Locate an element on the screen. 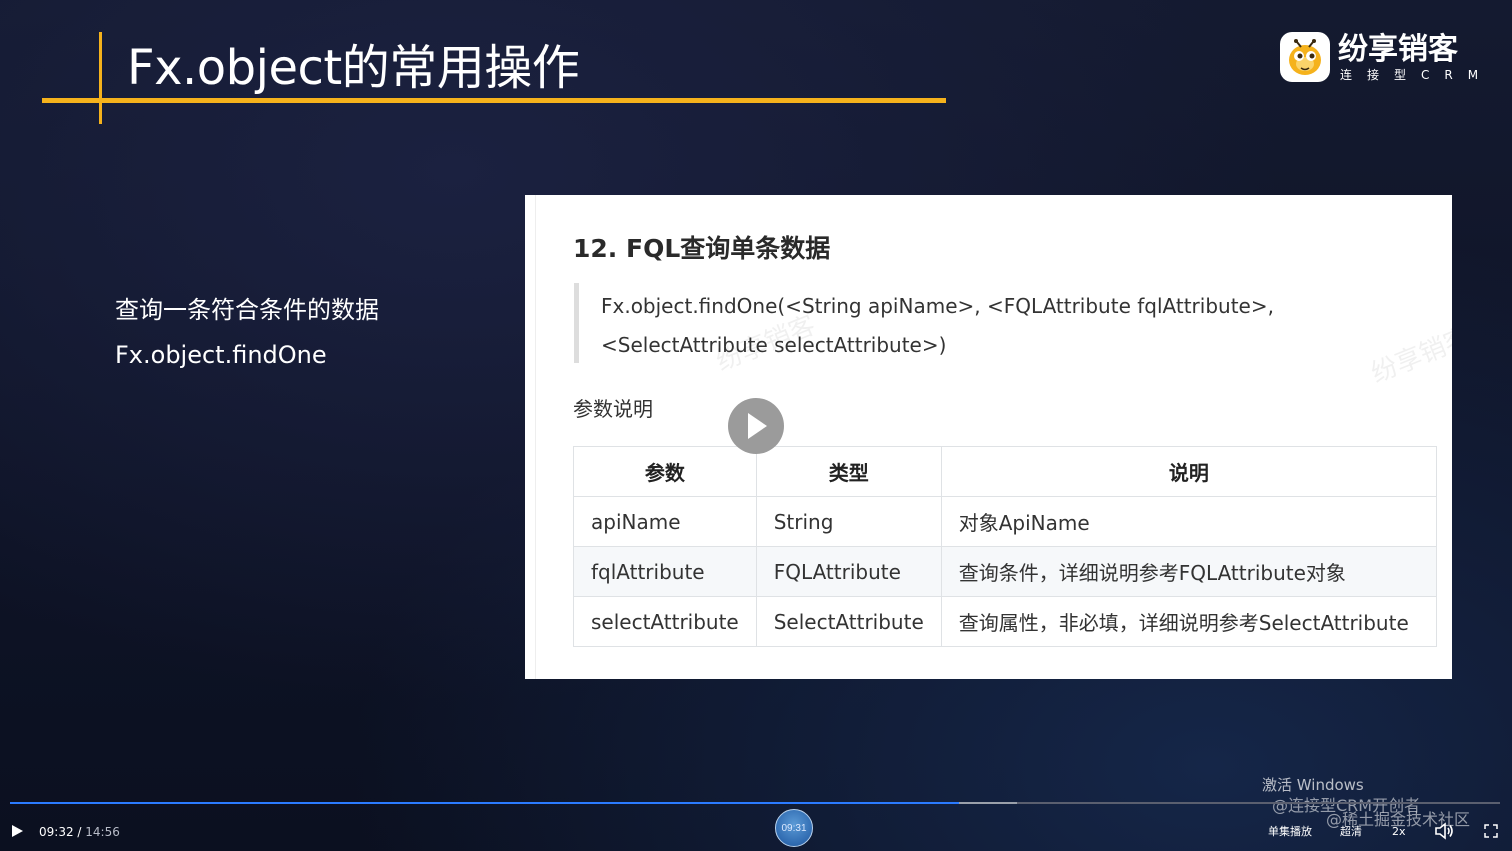 The image size is (1512, 851). progress-thumb: 09:31 is located at coordinates (794, 828).